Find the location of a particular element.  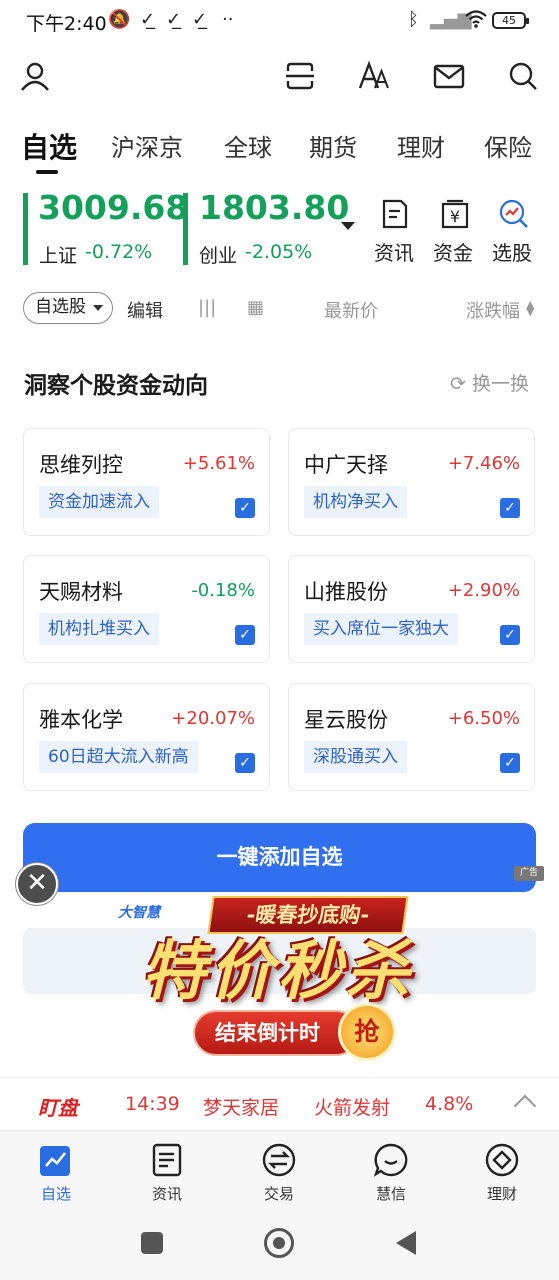

stock-name: 山推股份 is located at coordinates (346, 592).